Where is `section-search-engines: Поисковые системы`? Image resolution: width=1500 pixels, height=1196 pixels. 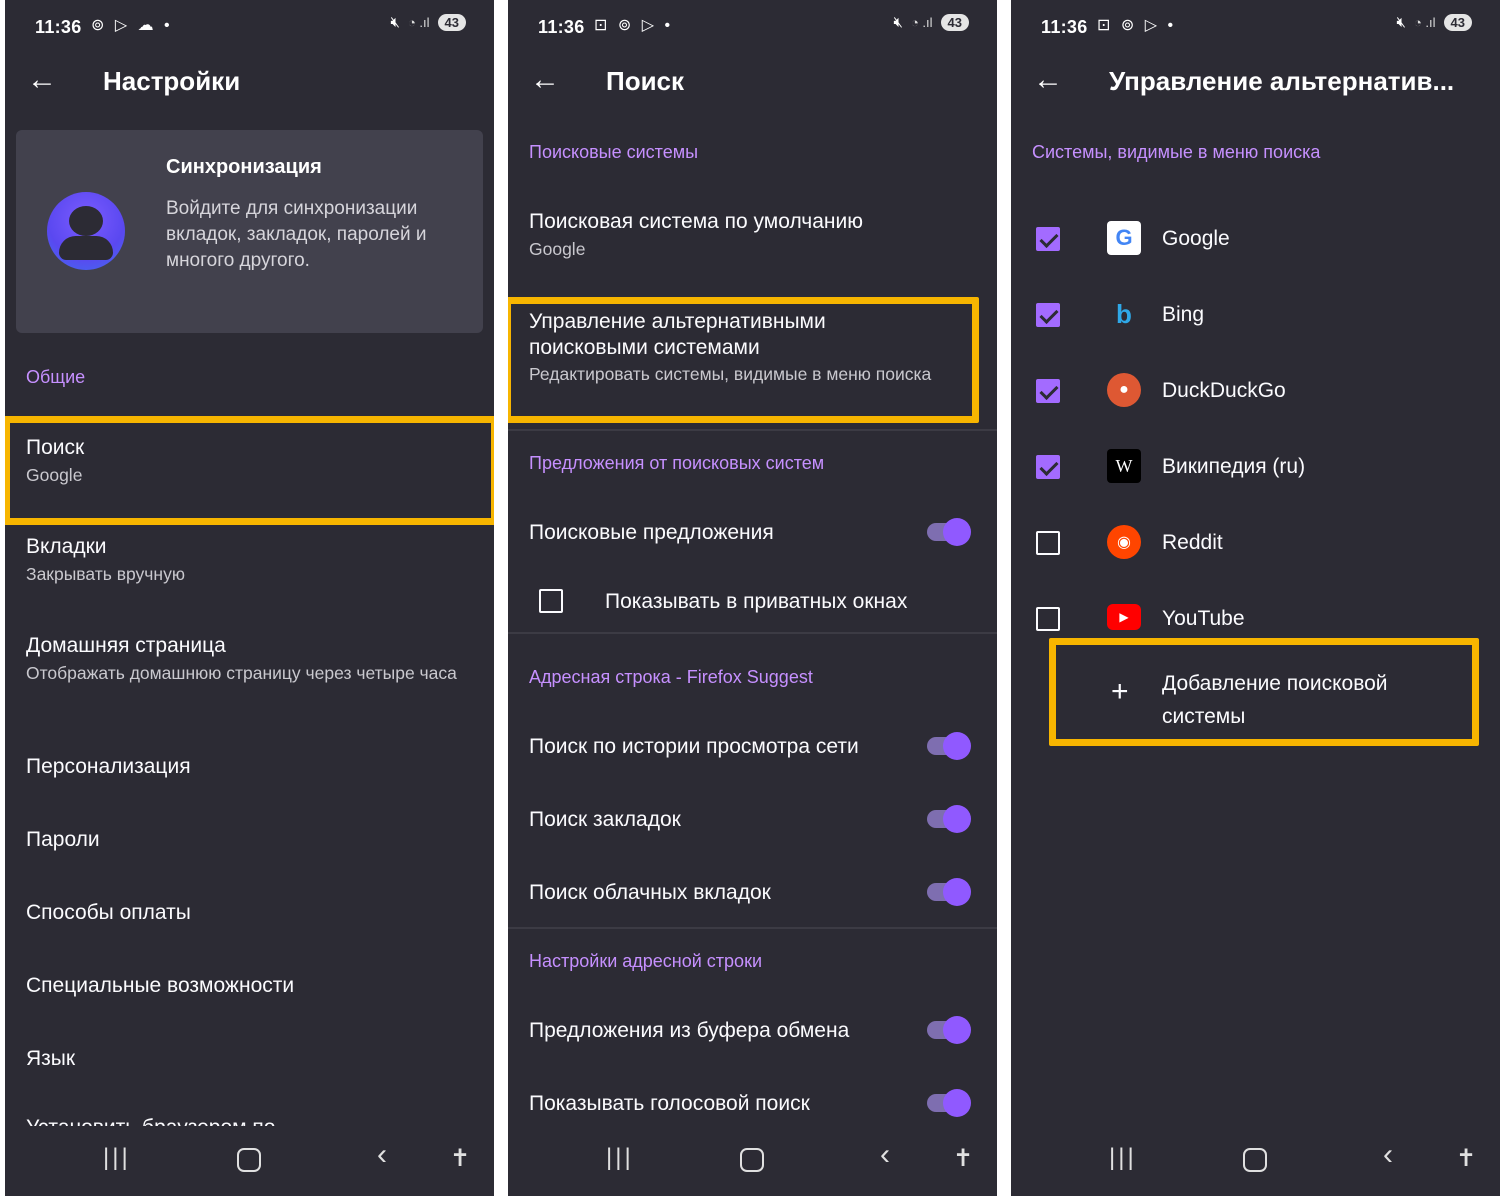 section-search-engines: Поисковые системы is located at coordinates (614, 152).